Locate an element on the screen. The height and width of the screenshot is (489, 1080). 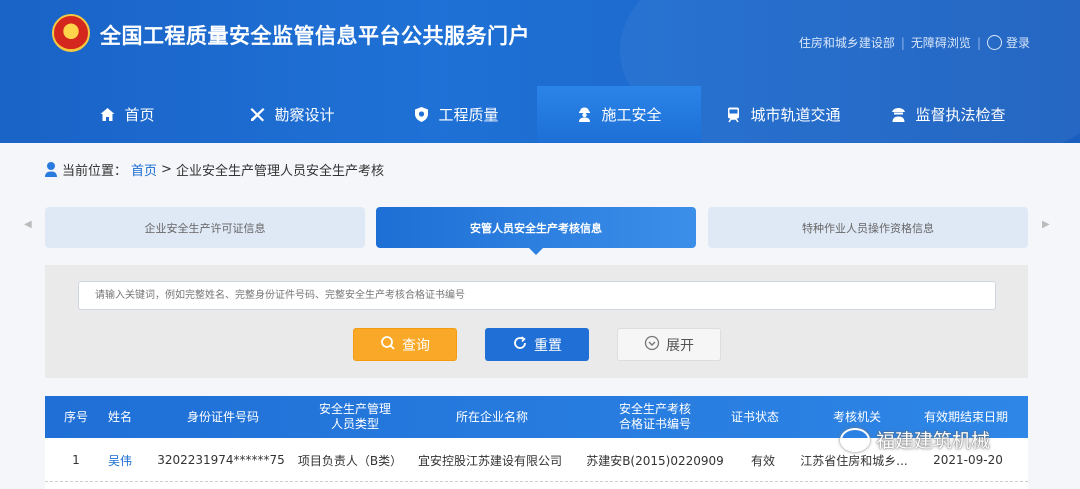
column-header: 身份证件号码 is located at coordinates (222, 416).